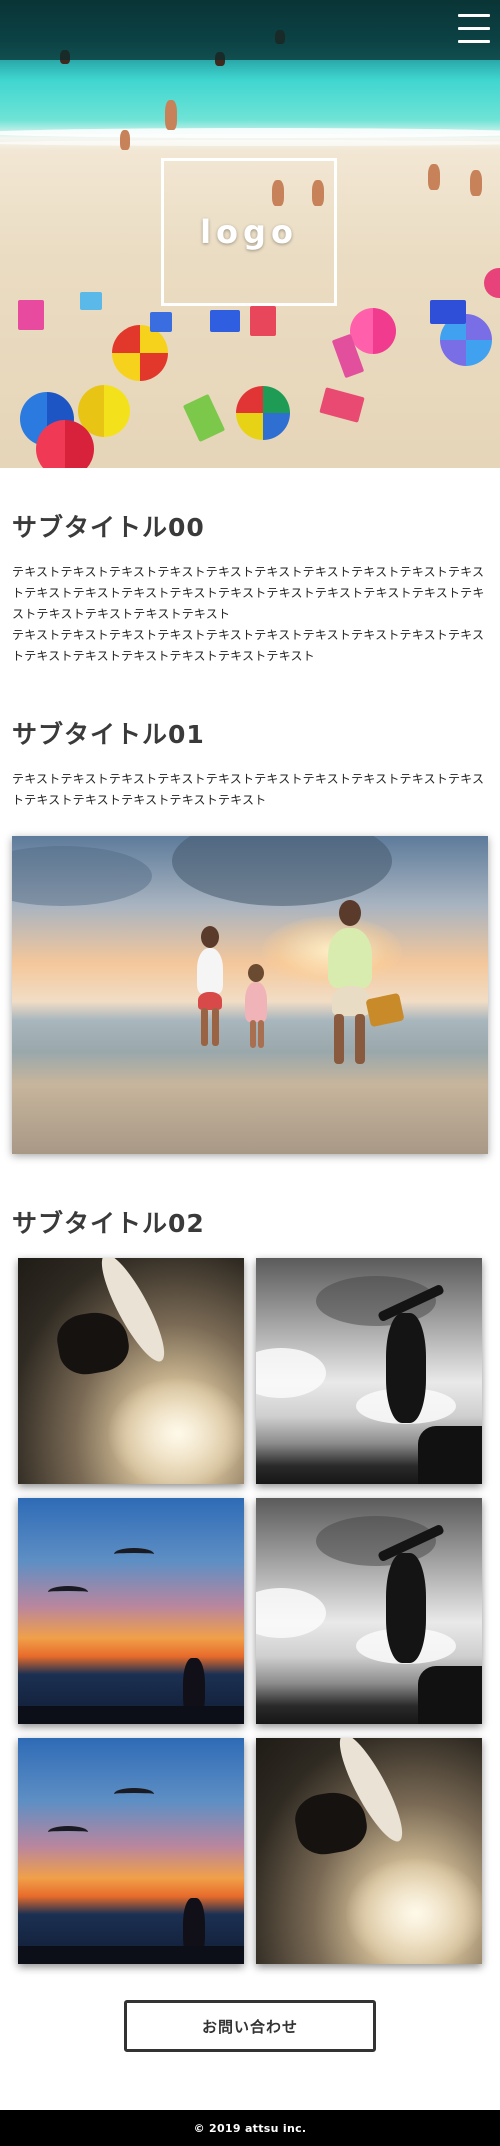 Image resolution: width=500 pixels, height=2146 pixels. I want to click on family-beach-photo, so click(250, 995).